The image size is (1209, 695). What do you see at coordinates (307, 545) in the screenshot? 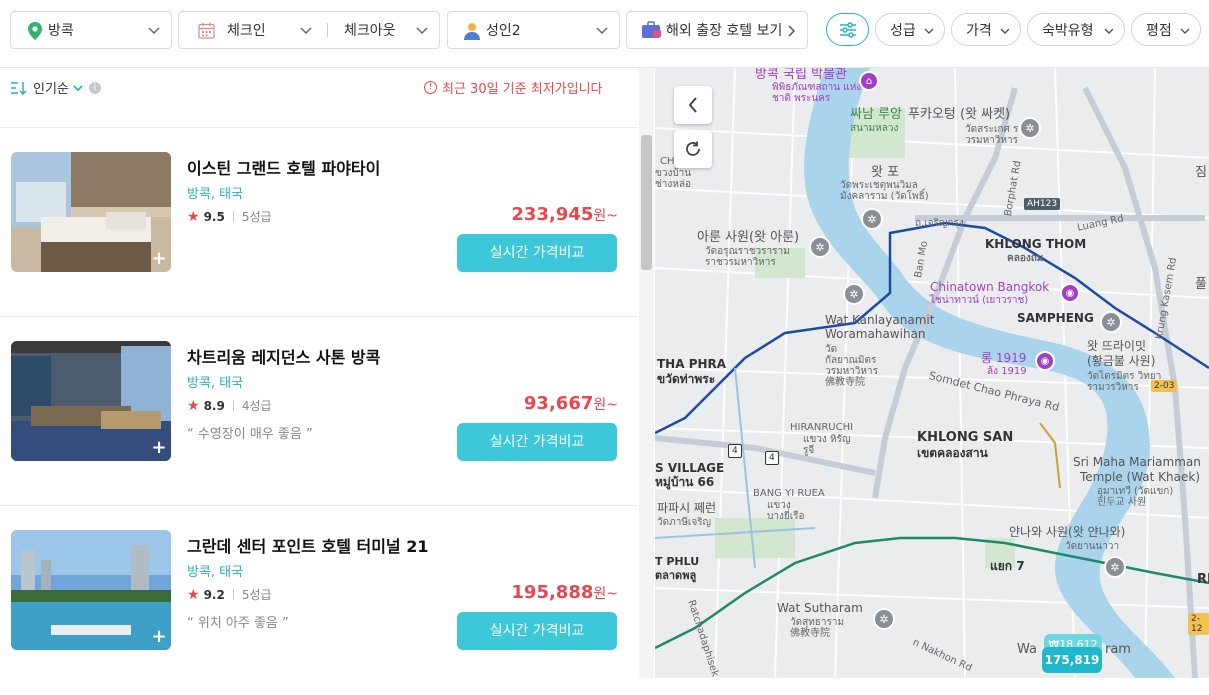
I see `hotel-name: 그란데 센터 포인트 호텔 터미널 21` at bounding box center [307, 545].